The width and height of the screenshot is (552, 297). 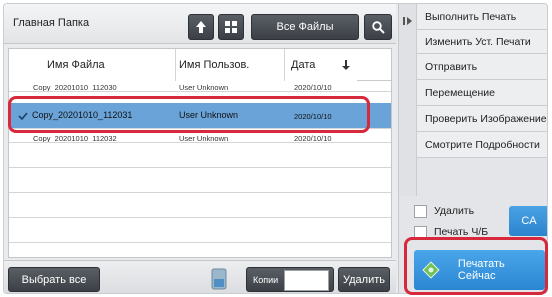 What do you see at coordinates (214, 65) in the screenshot?
I see `column-header-username-label: Имя Пользов.` at bounding box center [214, 65].